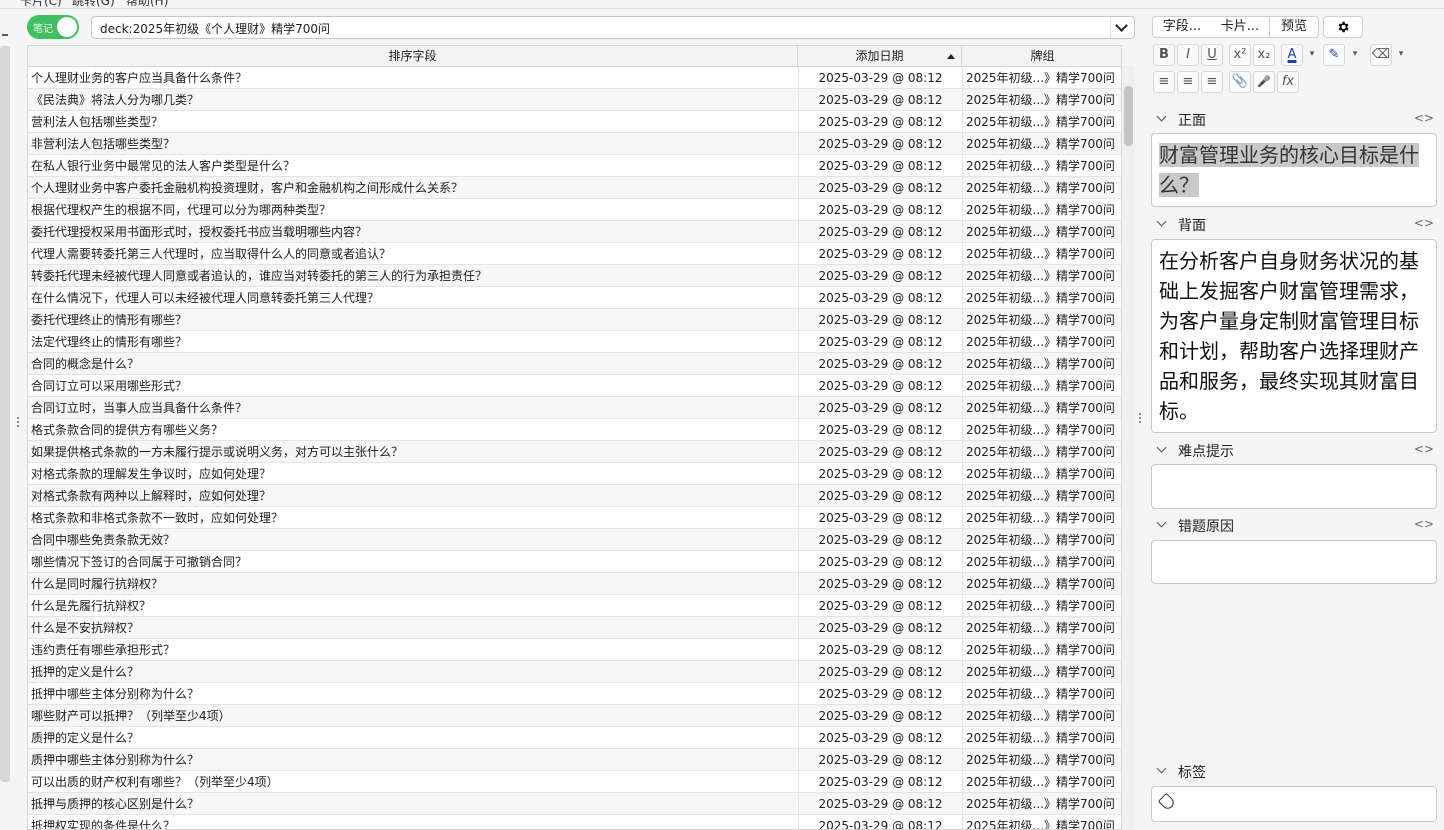  What do you see at coordinates (151, 496) in the screenshot?
I see `cell-sort-field: 对格式条款有两种以上解释时，应如何处理？` at bounding box center [151, 496].